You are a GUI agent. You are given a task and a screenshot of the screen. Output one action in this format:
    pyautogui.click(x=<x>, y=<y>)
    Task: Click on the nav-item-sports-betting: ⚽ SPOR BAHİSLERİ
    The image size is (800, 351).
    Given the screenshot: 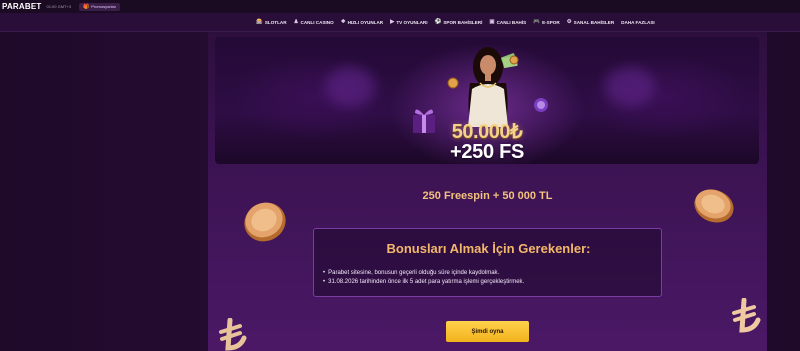 What is the action you would take?
    pyautogui.click(x=458, y=22)
    